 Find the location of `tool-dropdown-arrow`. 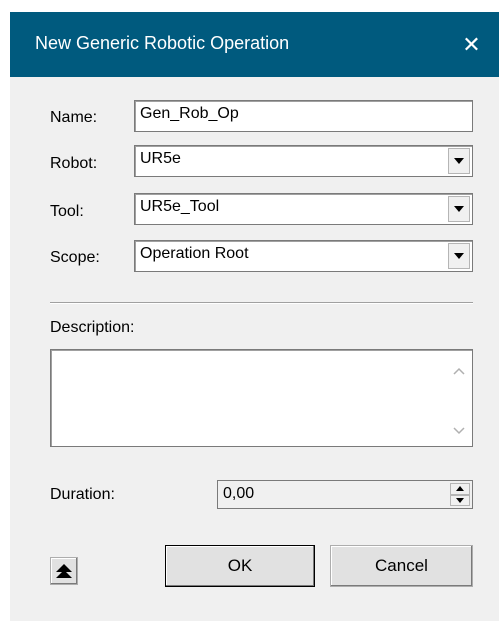

tool-dropdown-arrow is located at coordinates (459, 209).